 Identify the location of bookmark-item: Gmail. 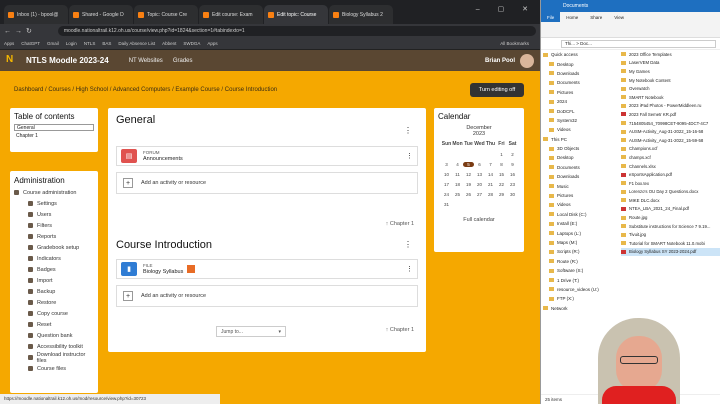
(53, 43).